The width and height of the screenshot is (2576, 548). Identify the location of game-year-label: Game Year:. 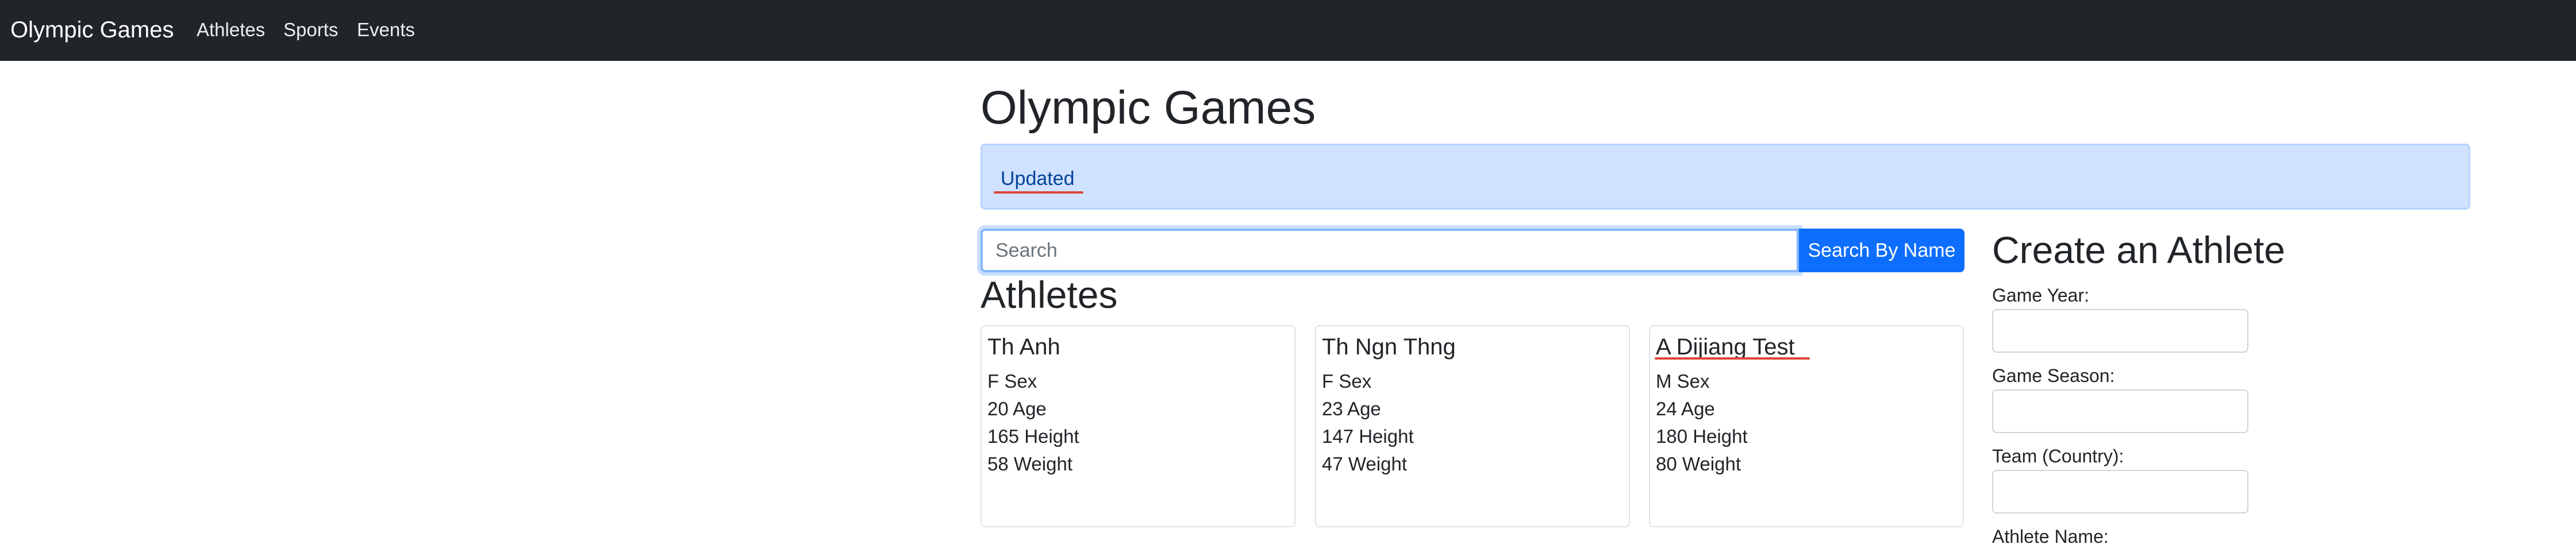
(2040, 296).